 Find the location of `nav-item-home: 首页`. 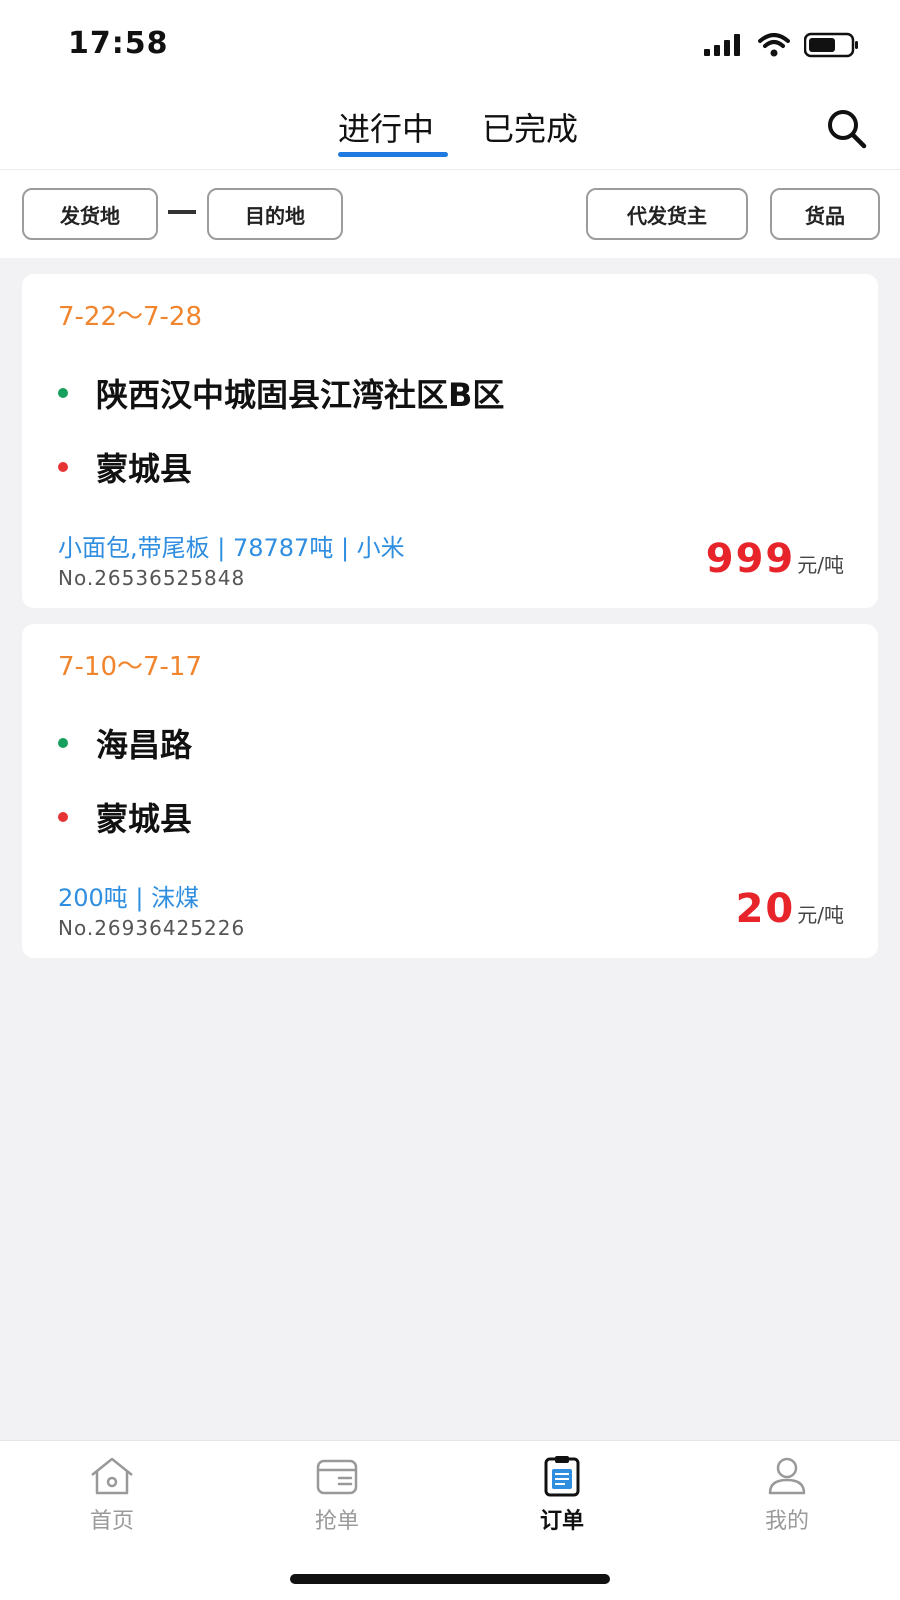

nav-item-home: 首页 is located at coordinates (112, 1498).